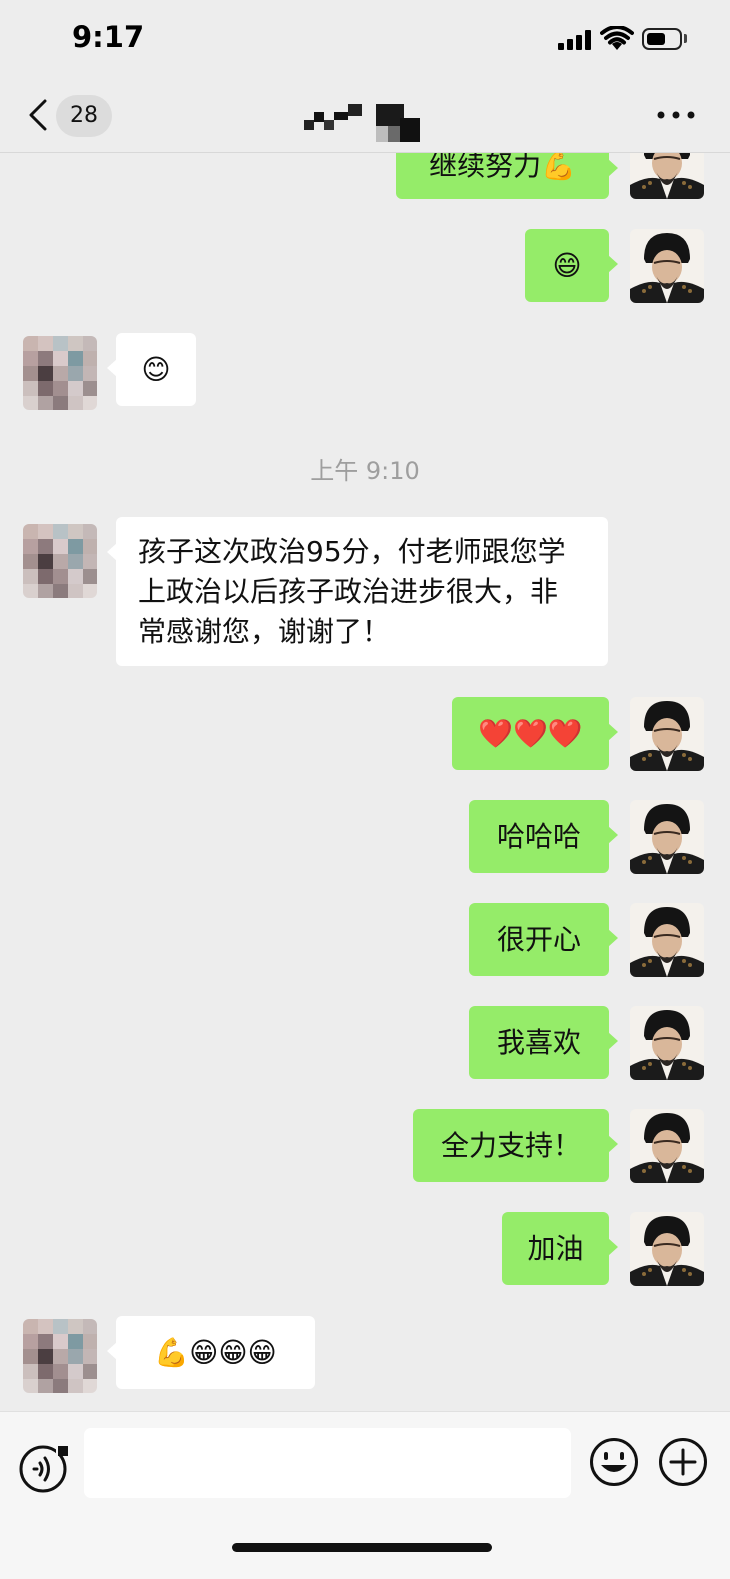 Image resolution: width=730 pixels, height=1579 pixels. I want to click on message-timestamp: 上午 9:10, so click(365, 471).